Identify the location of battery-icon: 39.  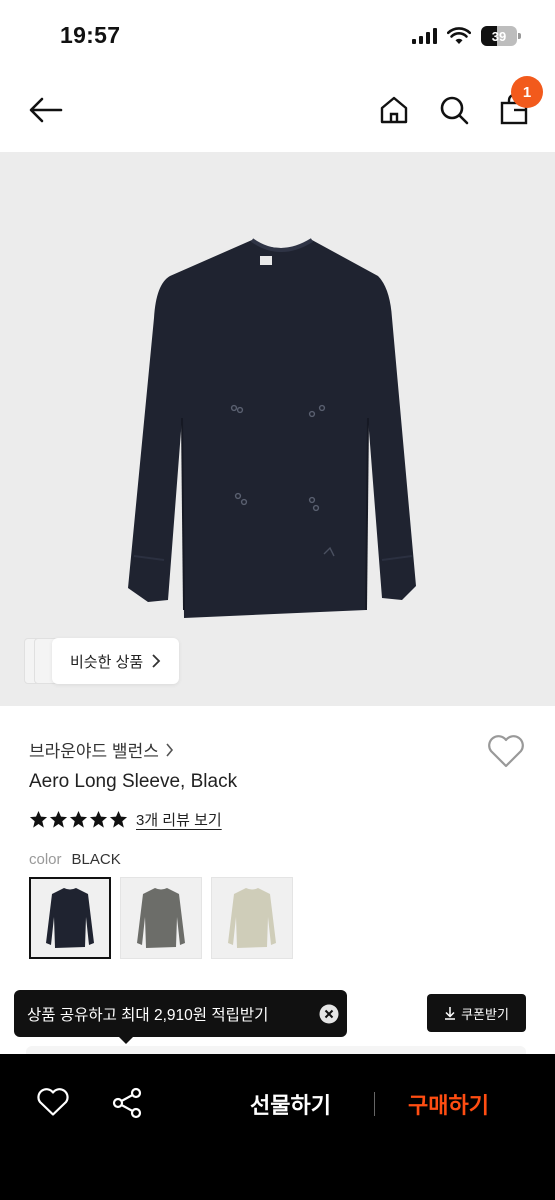
(501, 36).